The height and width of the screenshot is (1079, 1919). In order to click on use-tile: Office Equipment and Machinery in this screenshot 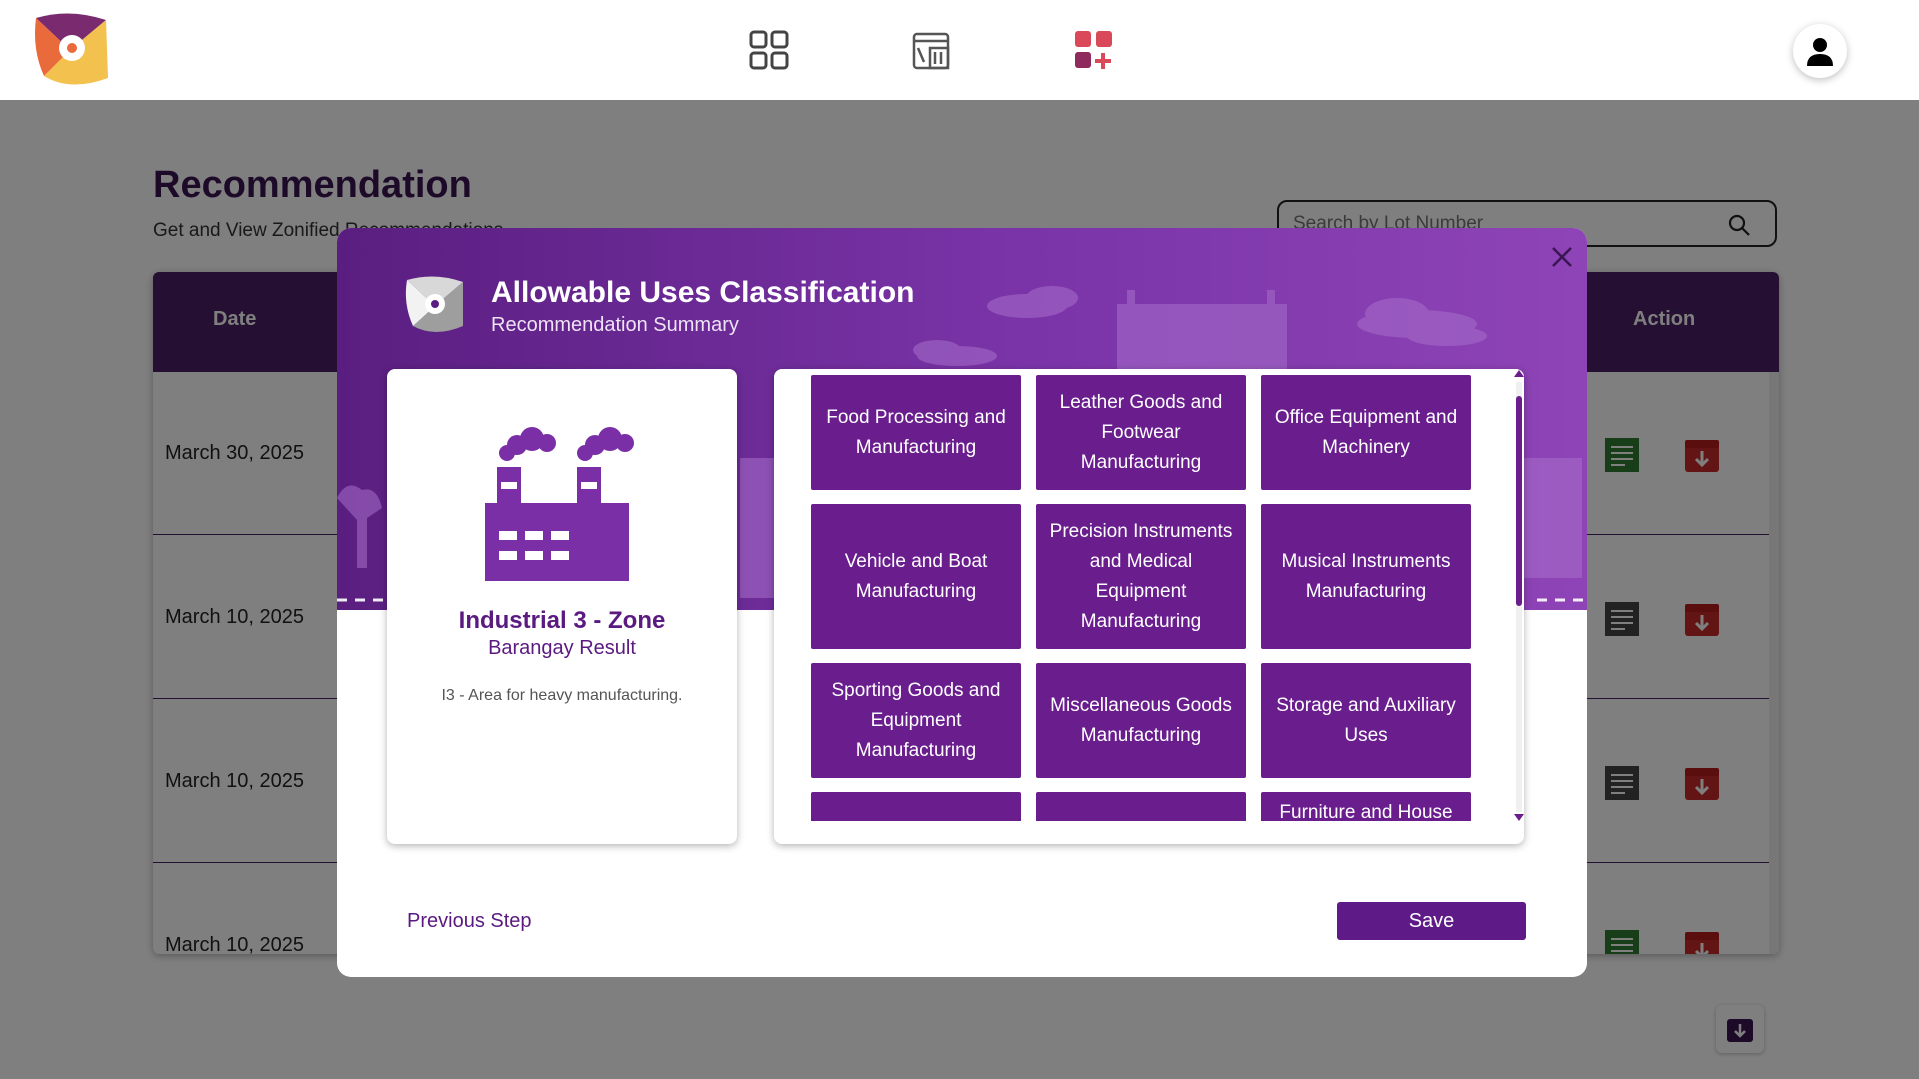, I will do `click(1366, 432)`.